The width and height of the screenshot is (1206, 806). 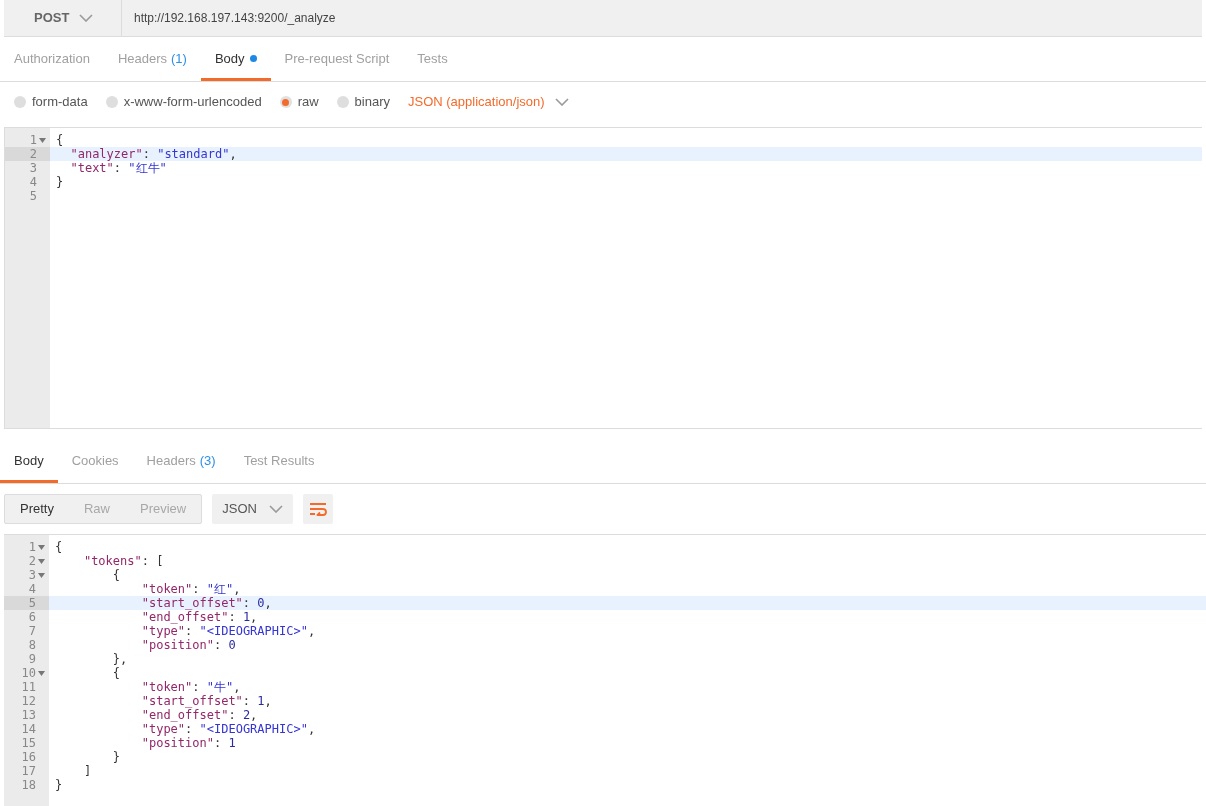 I want to click on code-line: ], so click(x=87, y=771).